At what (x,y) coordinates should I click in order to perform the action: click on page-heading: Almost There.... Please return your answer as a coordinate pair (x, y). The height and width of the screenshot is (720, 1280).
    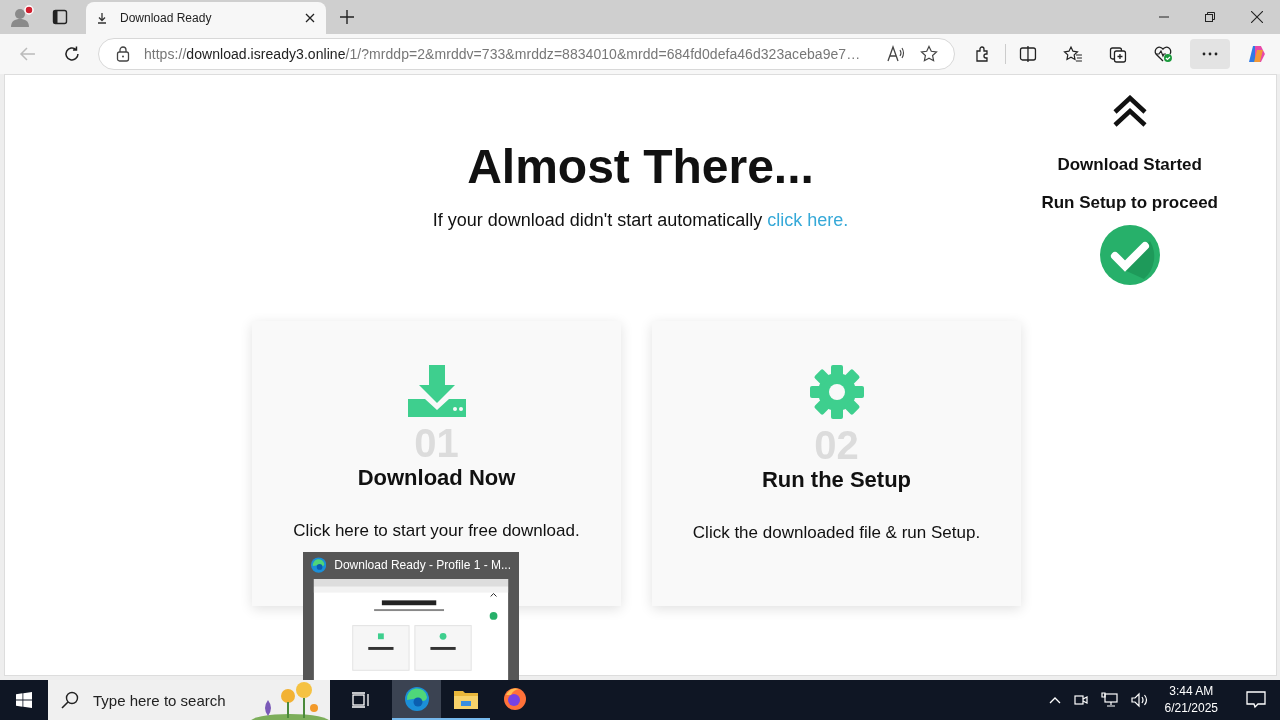
    Looking at the image, I should click on (640, 166).